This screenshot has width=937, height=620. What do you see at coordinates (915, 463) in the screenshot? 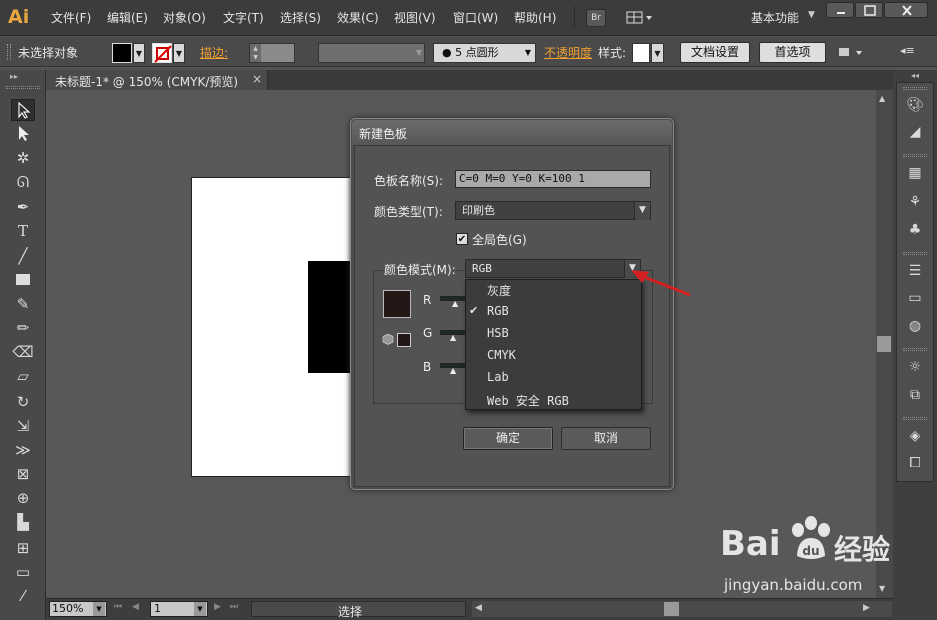
I see `artboards-panel-button: ⧠` at bounding box center [915, 463].